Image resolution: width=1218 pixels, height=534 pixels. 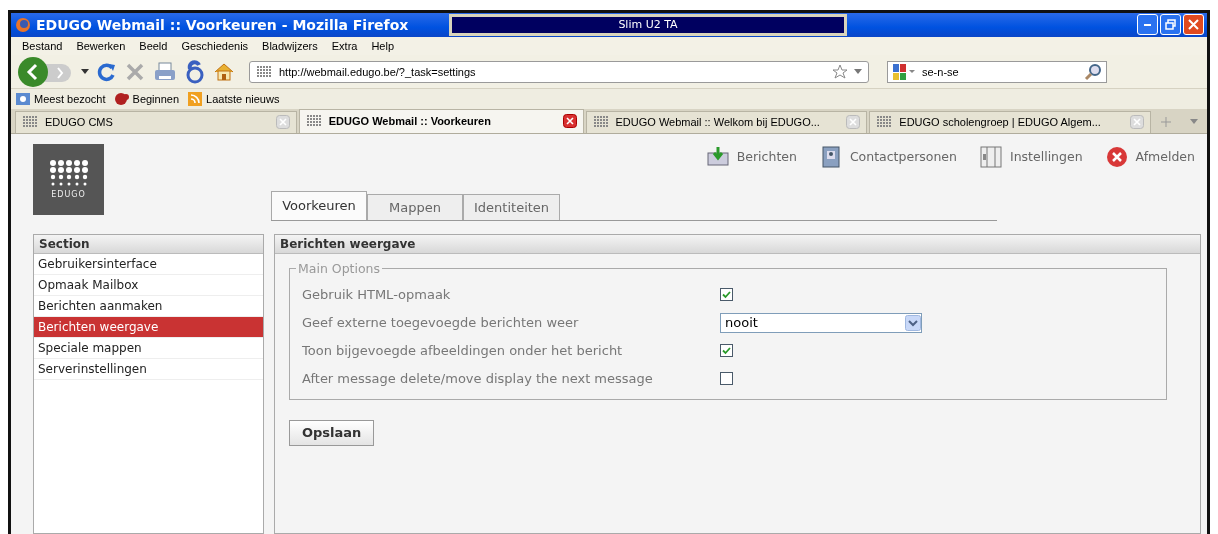 What do you see at coordinates (233, 99) in the screenshot?
I see `bookmark-link: Laatste nieuws` at bounding box center [233, 99].